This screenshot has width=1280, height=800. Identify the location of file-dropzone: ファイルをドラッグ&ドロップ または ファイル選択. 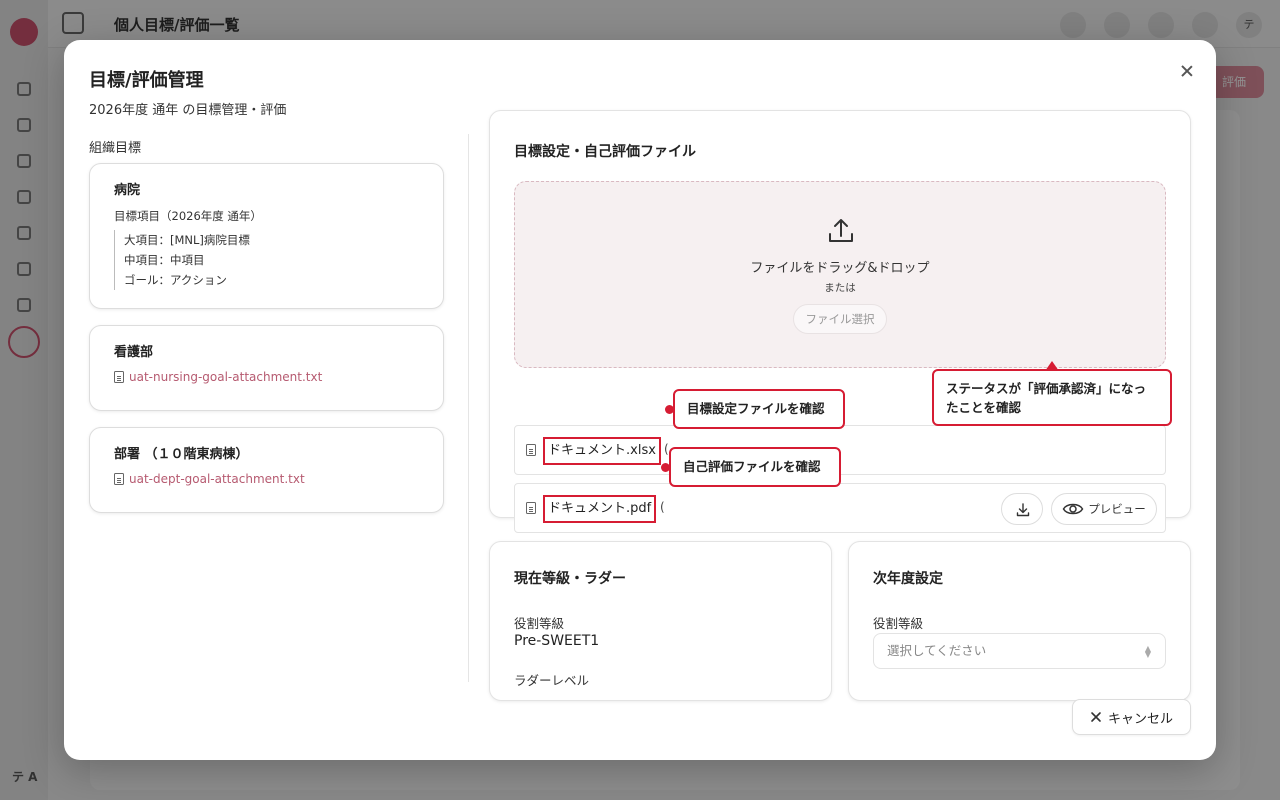
(840, 274).